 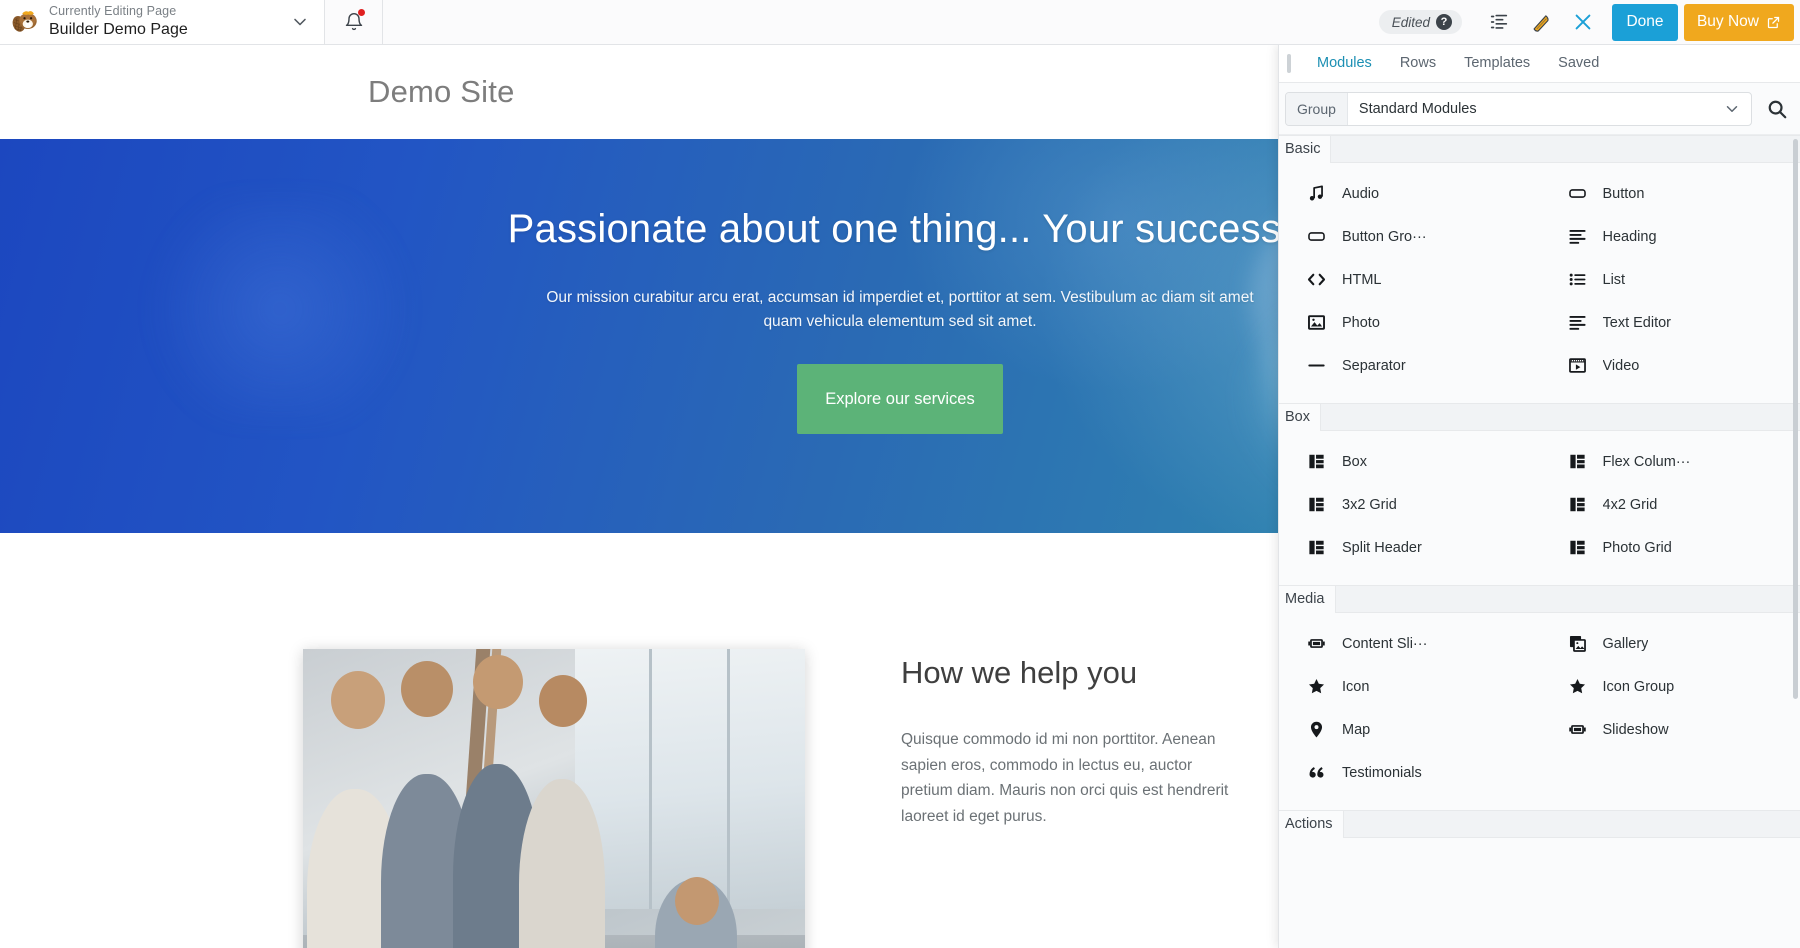 What do you see at coordinates (1410, 22) in the screenshot?
I see `edited-label: Edited` at bounding box center [1410, 22].